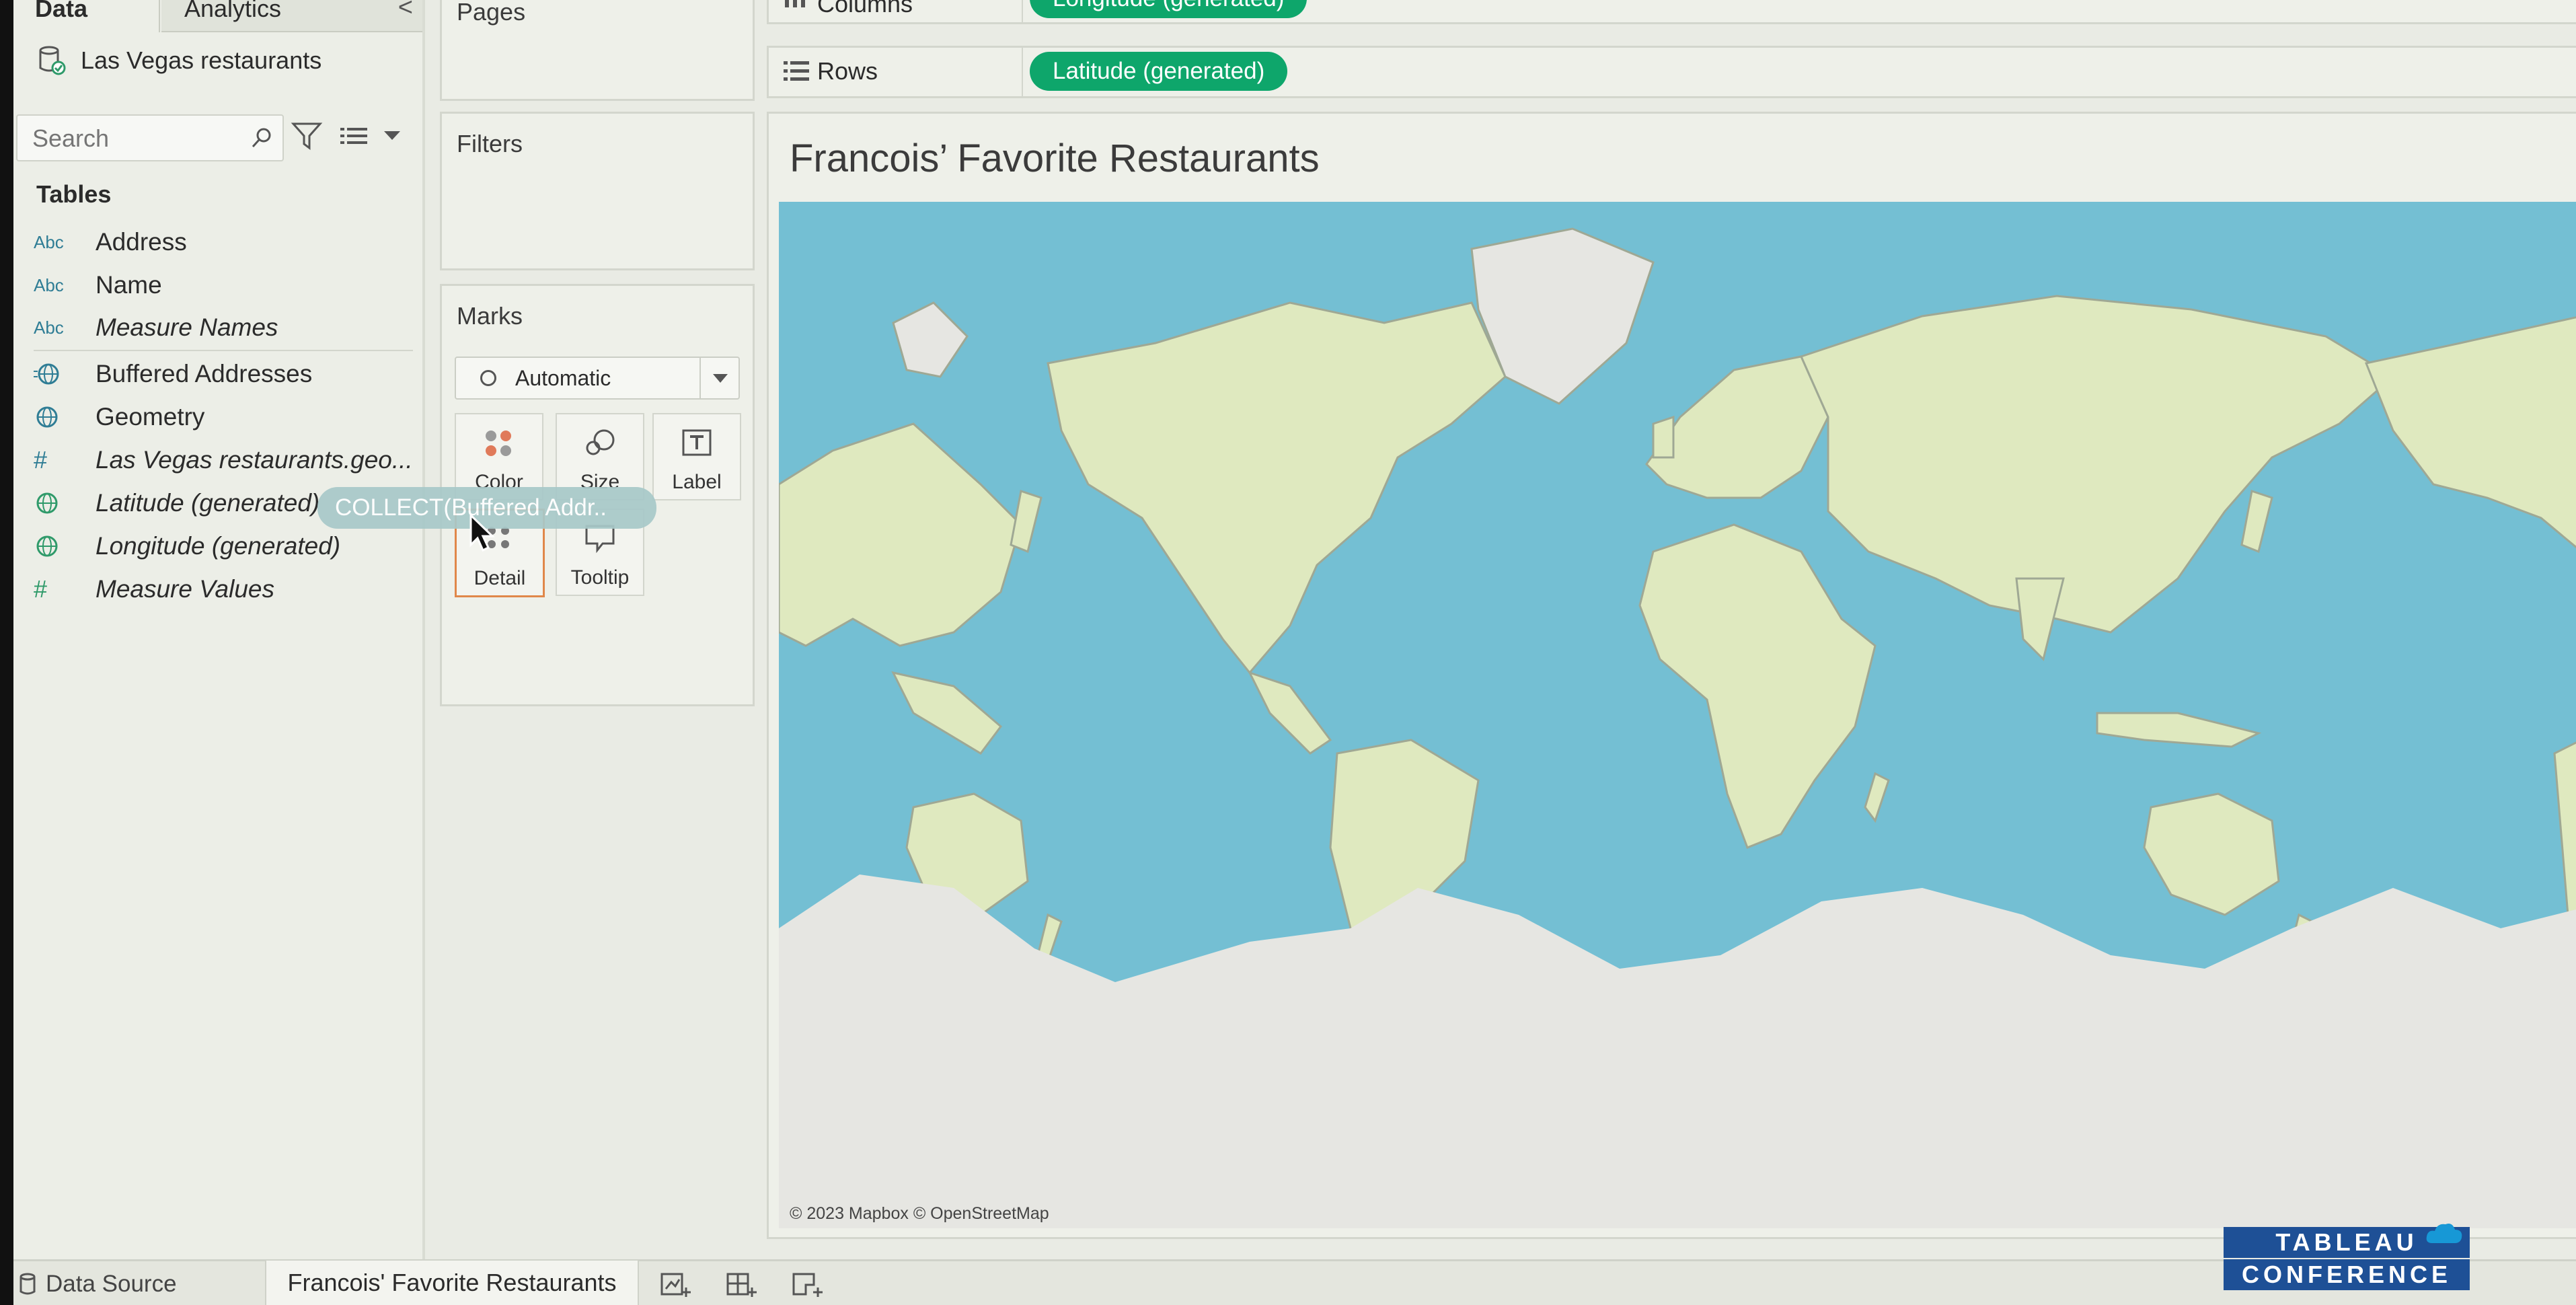 Image resolution: width=2576 pixels, height=1305 pixels. Describe the element at coordinates (697, 482) in the screenshot. I see `label-label: Label` at that location.